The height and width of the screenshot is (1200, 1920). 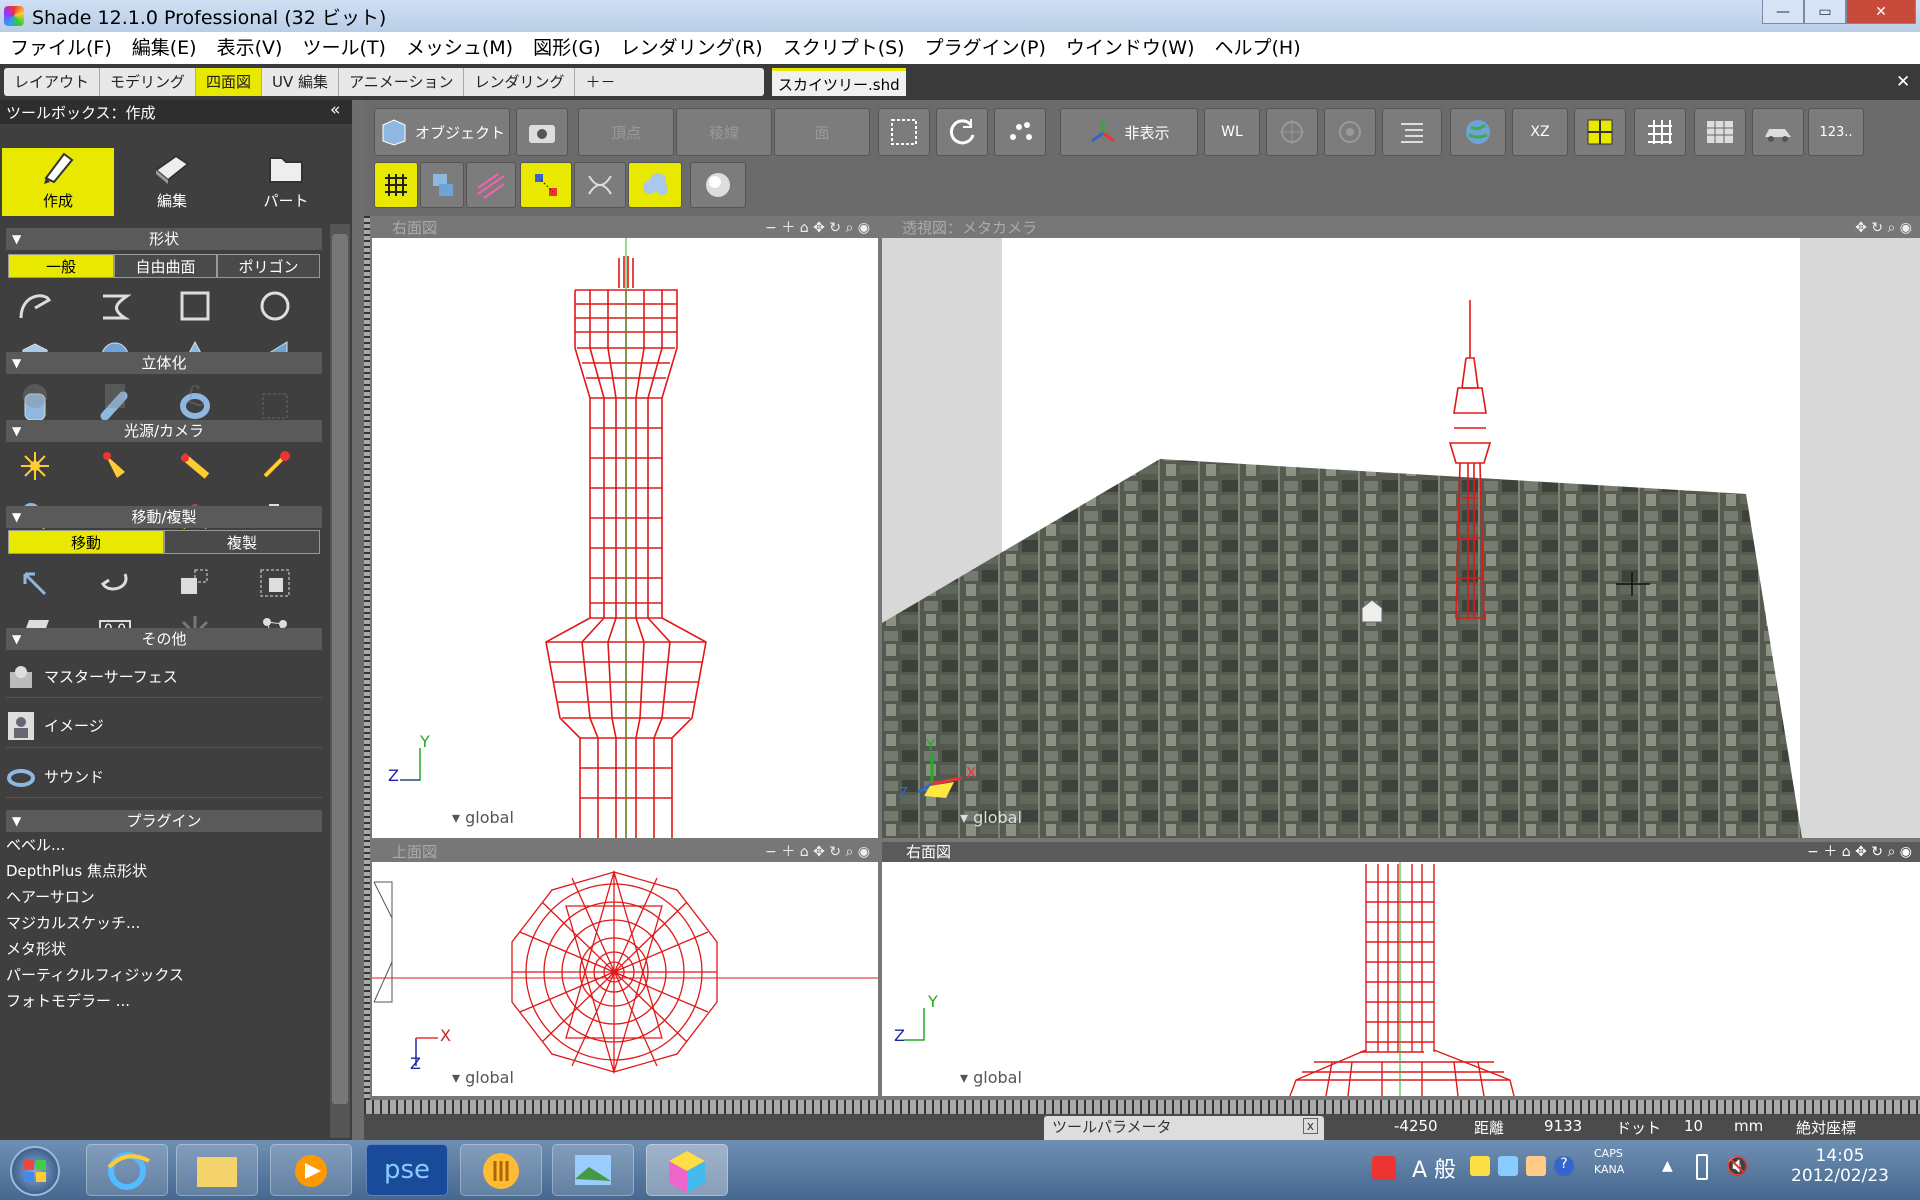 I want to click on start-button, so click(x=35, y=1171).